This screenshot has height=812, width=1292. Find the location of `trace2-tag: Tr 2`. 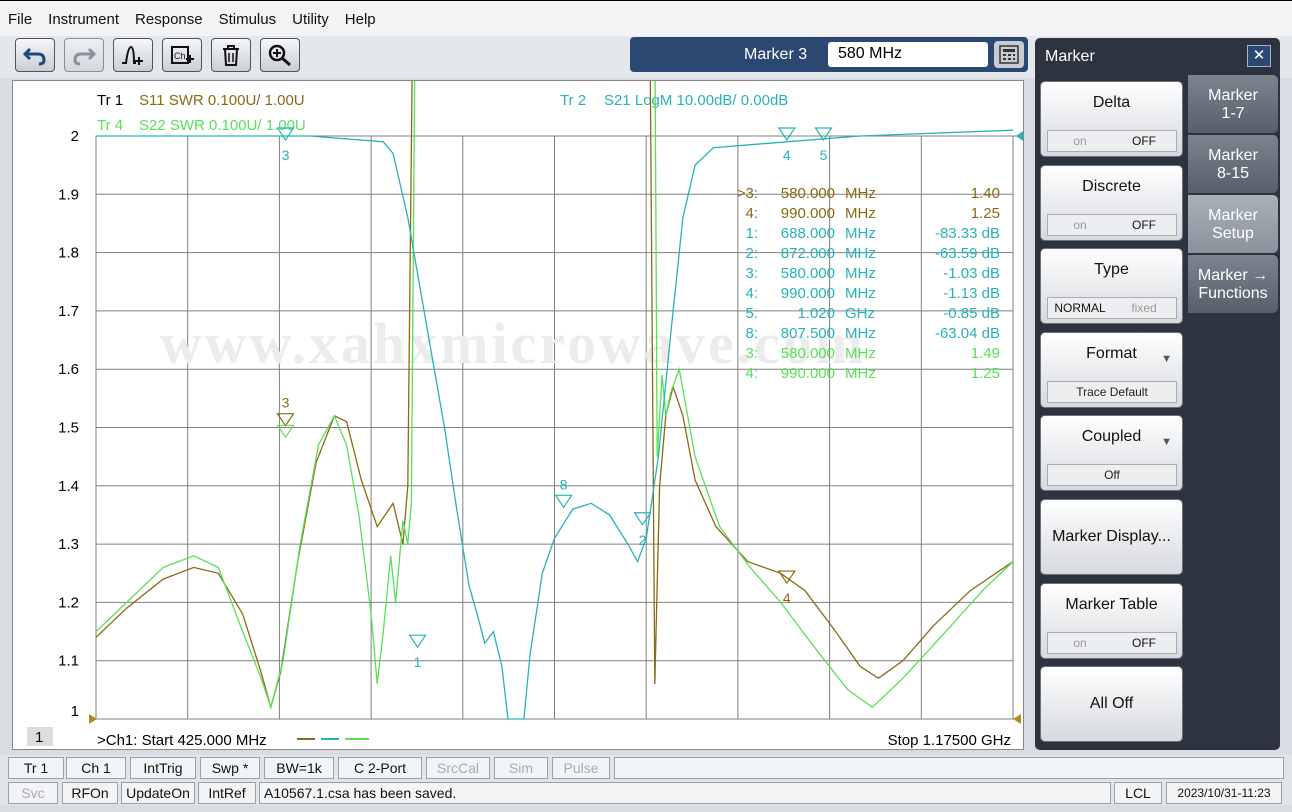

trace2-tag: Tr 2 is located at coordinates (573, 100).